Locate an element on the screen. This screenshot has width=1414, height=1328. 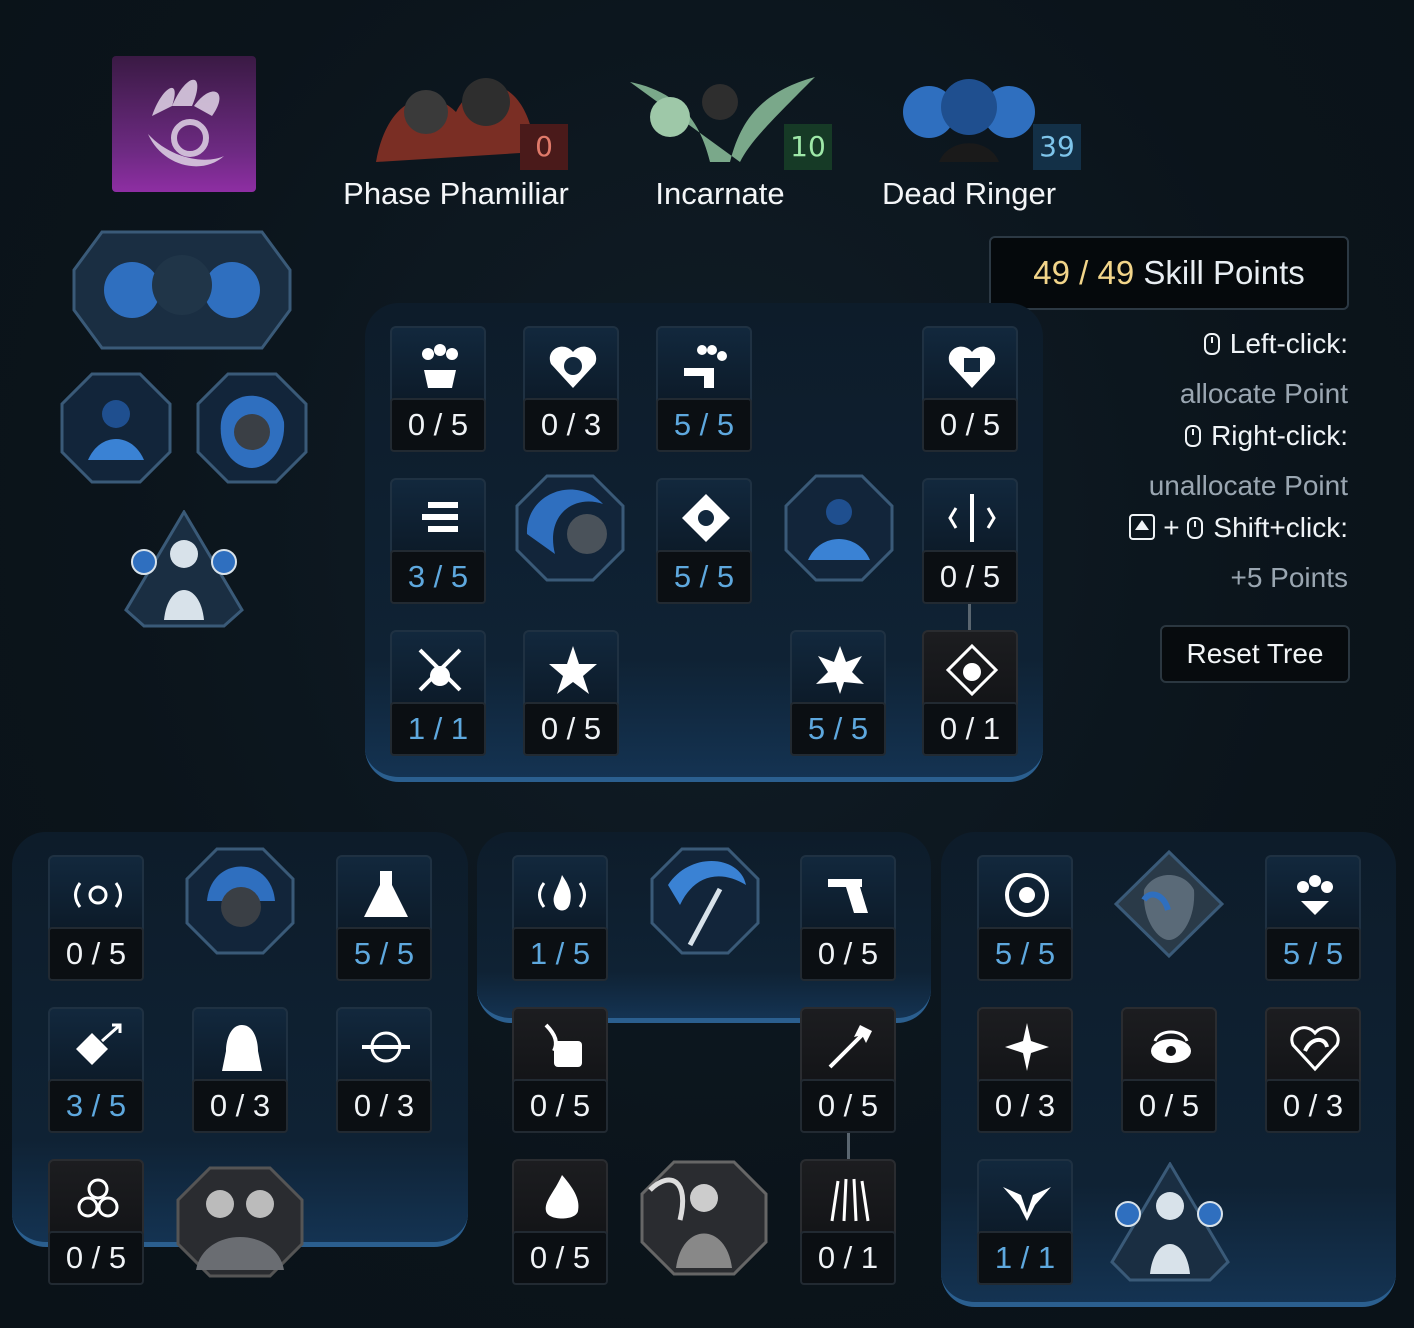
tree-dead-ringer: 39 Dead Ringer is located at coordinates (969, 137).